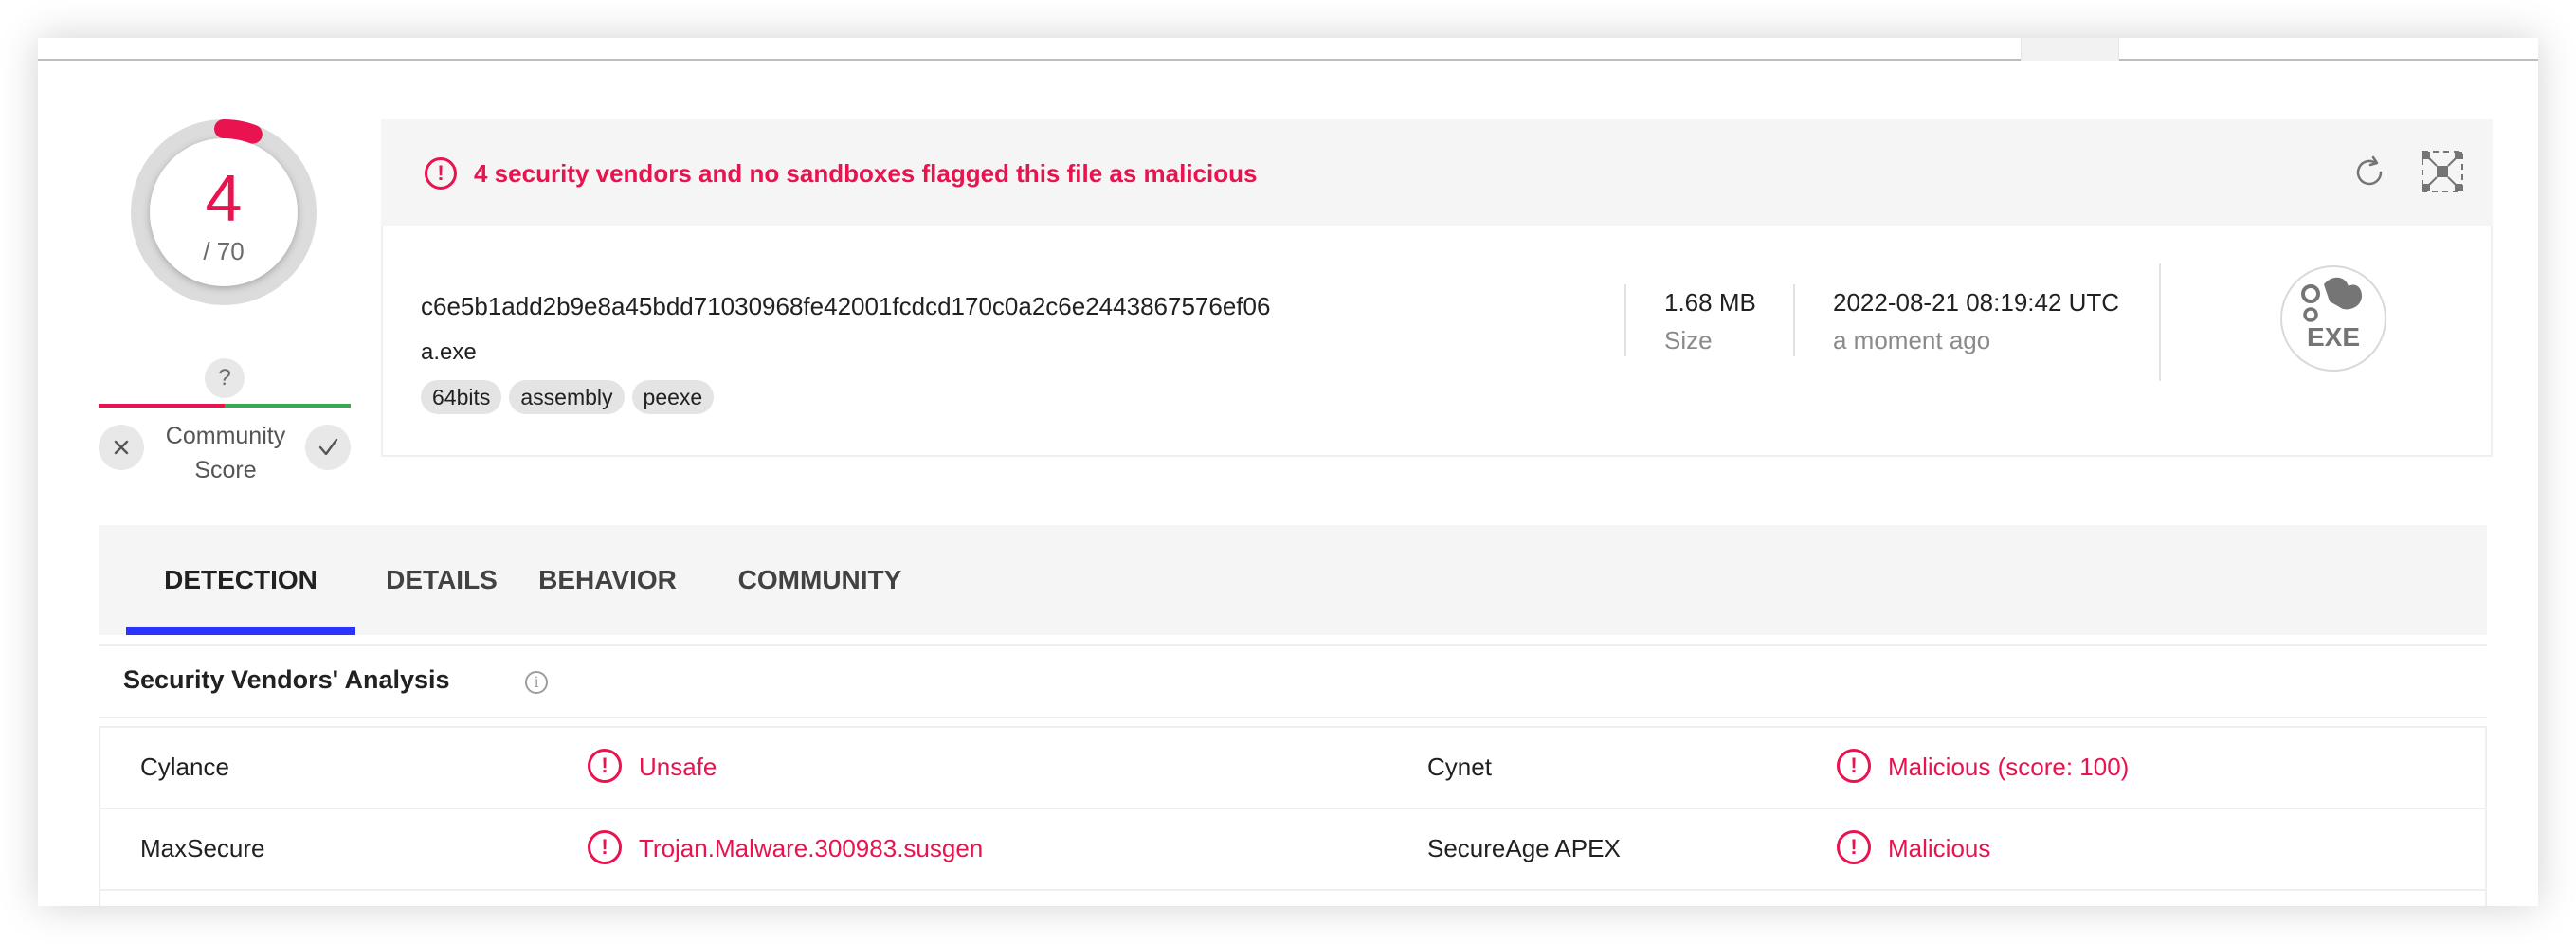 The height and width of the screenshot is (944, 2576). I want to click on file-tag: assembly, so click(567, 397).